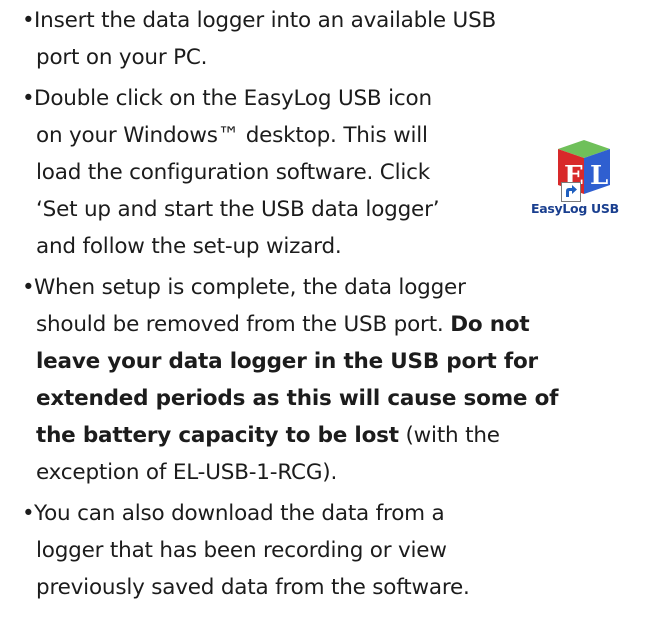 The width and height of the screenshot is (648, 635). What do you see at coordinates (571, 192) in the screenshot?
I see `shortcut-arrow-icon` at bounding box center [571, 192].